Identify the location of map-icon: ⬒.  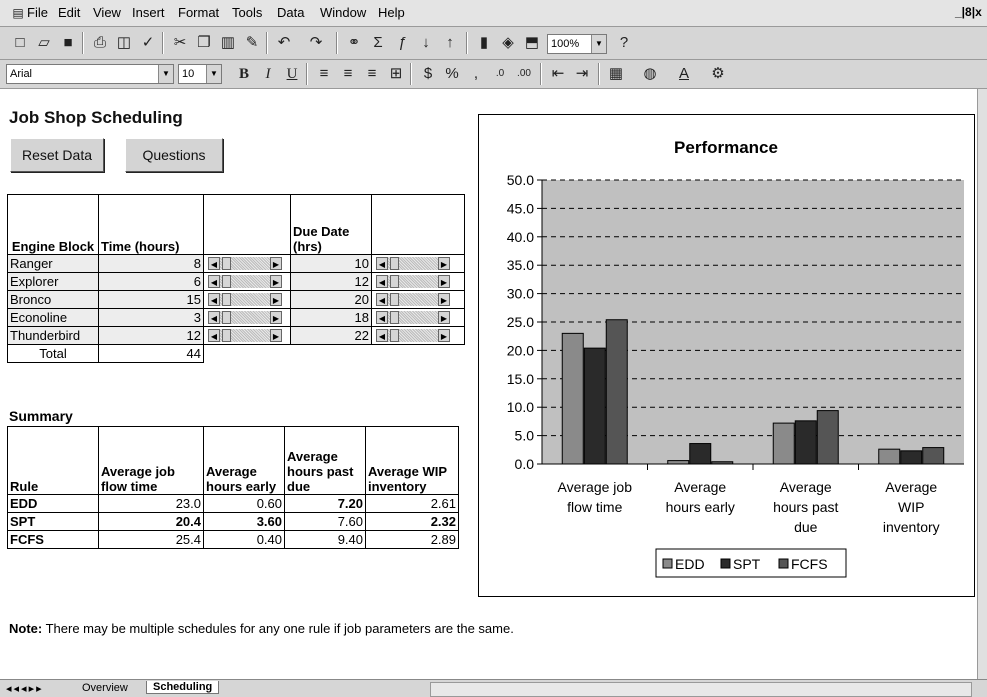
(532, 43).